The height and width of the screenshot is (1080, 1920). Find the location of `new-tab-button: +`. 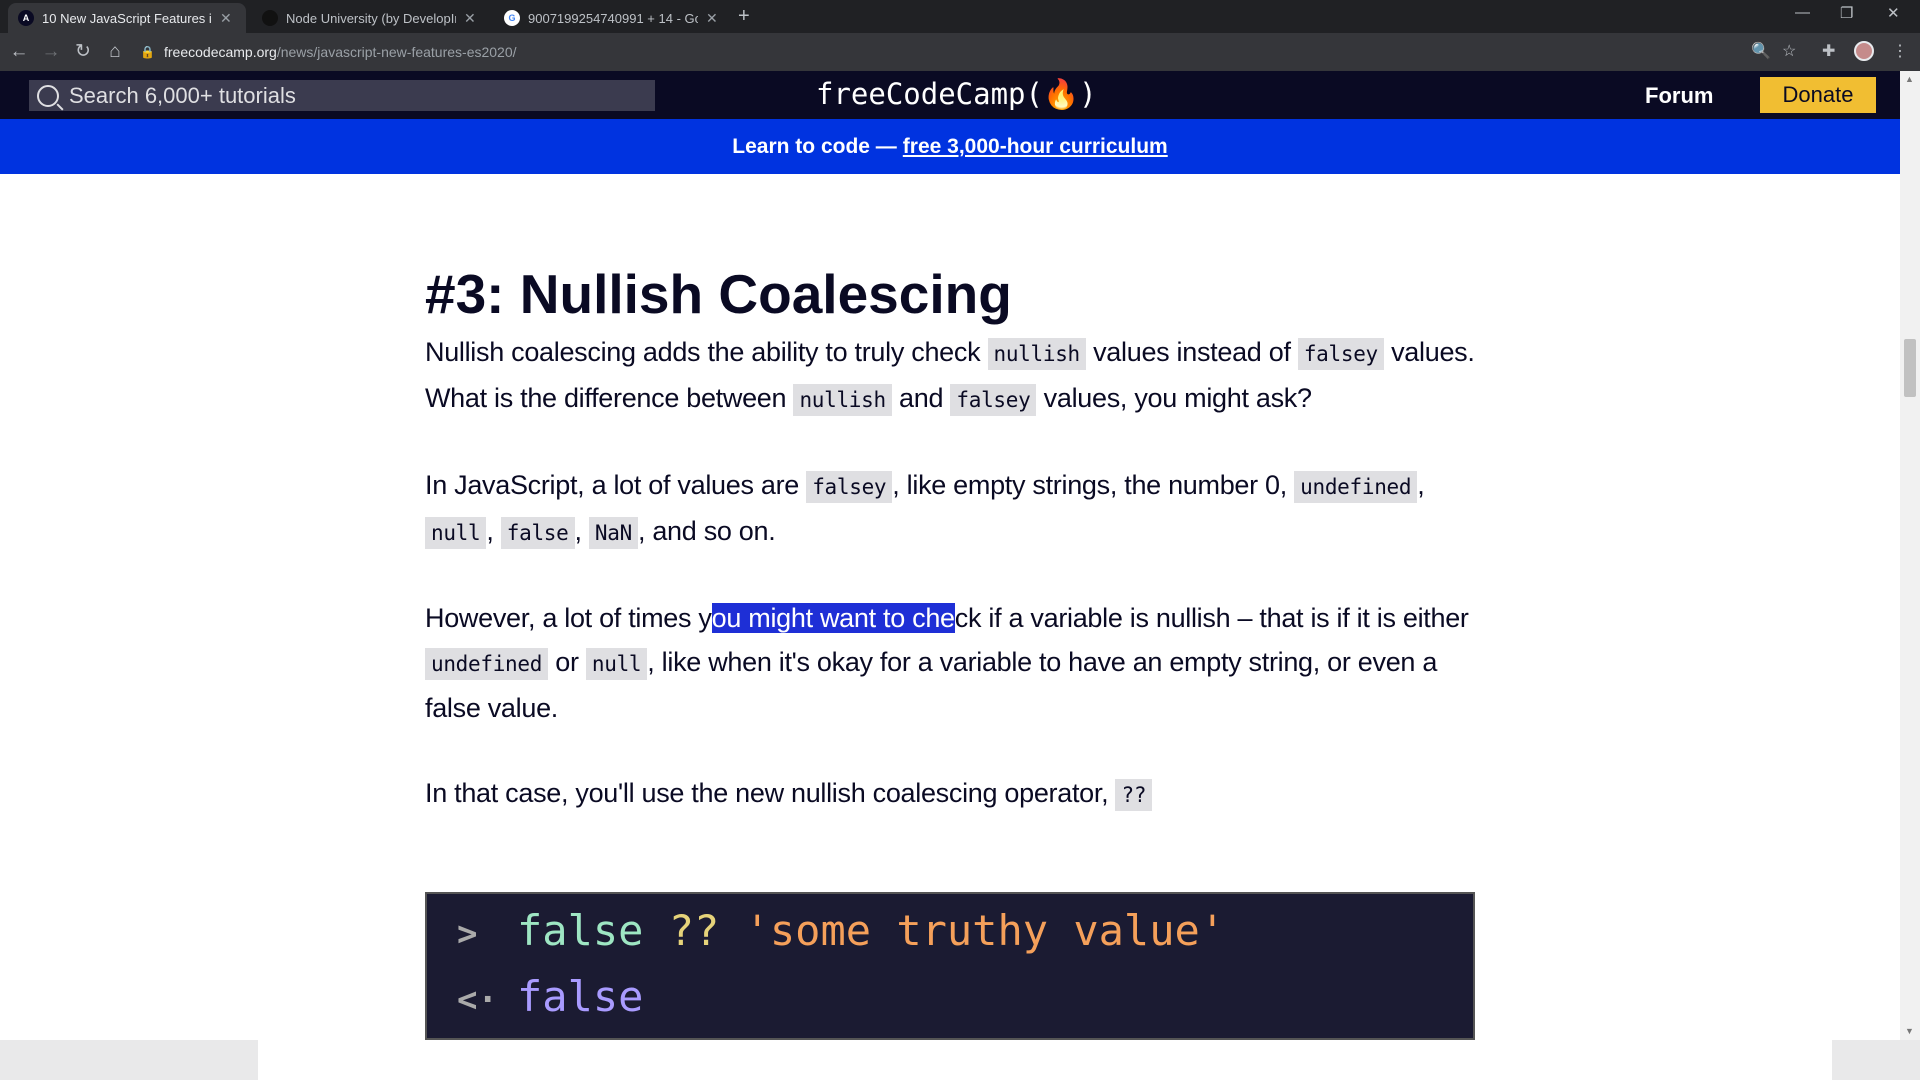

new-tab-button: + is located at coordinates (744, 16).